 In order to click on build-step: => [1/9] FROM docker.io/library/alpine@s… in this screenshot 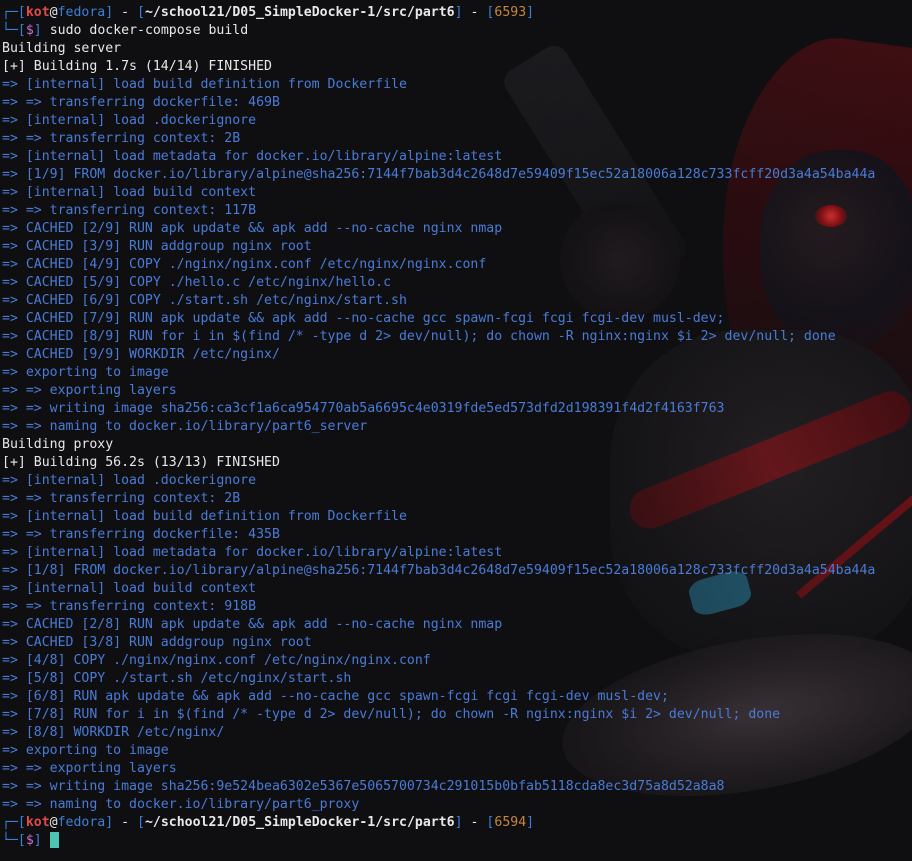, I will do `click(439, 174)`.